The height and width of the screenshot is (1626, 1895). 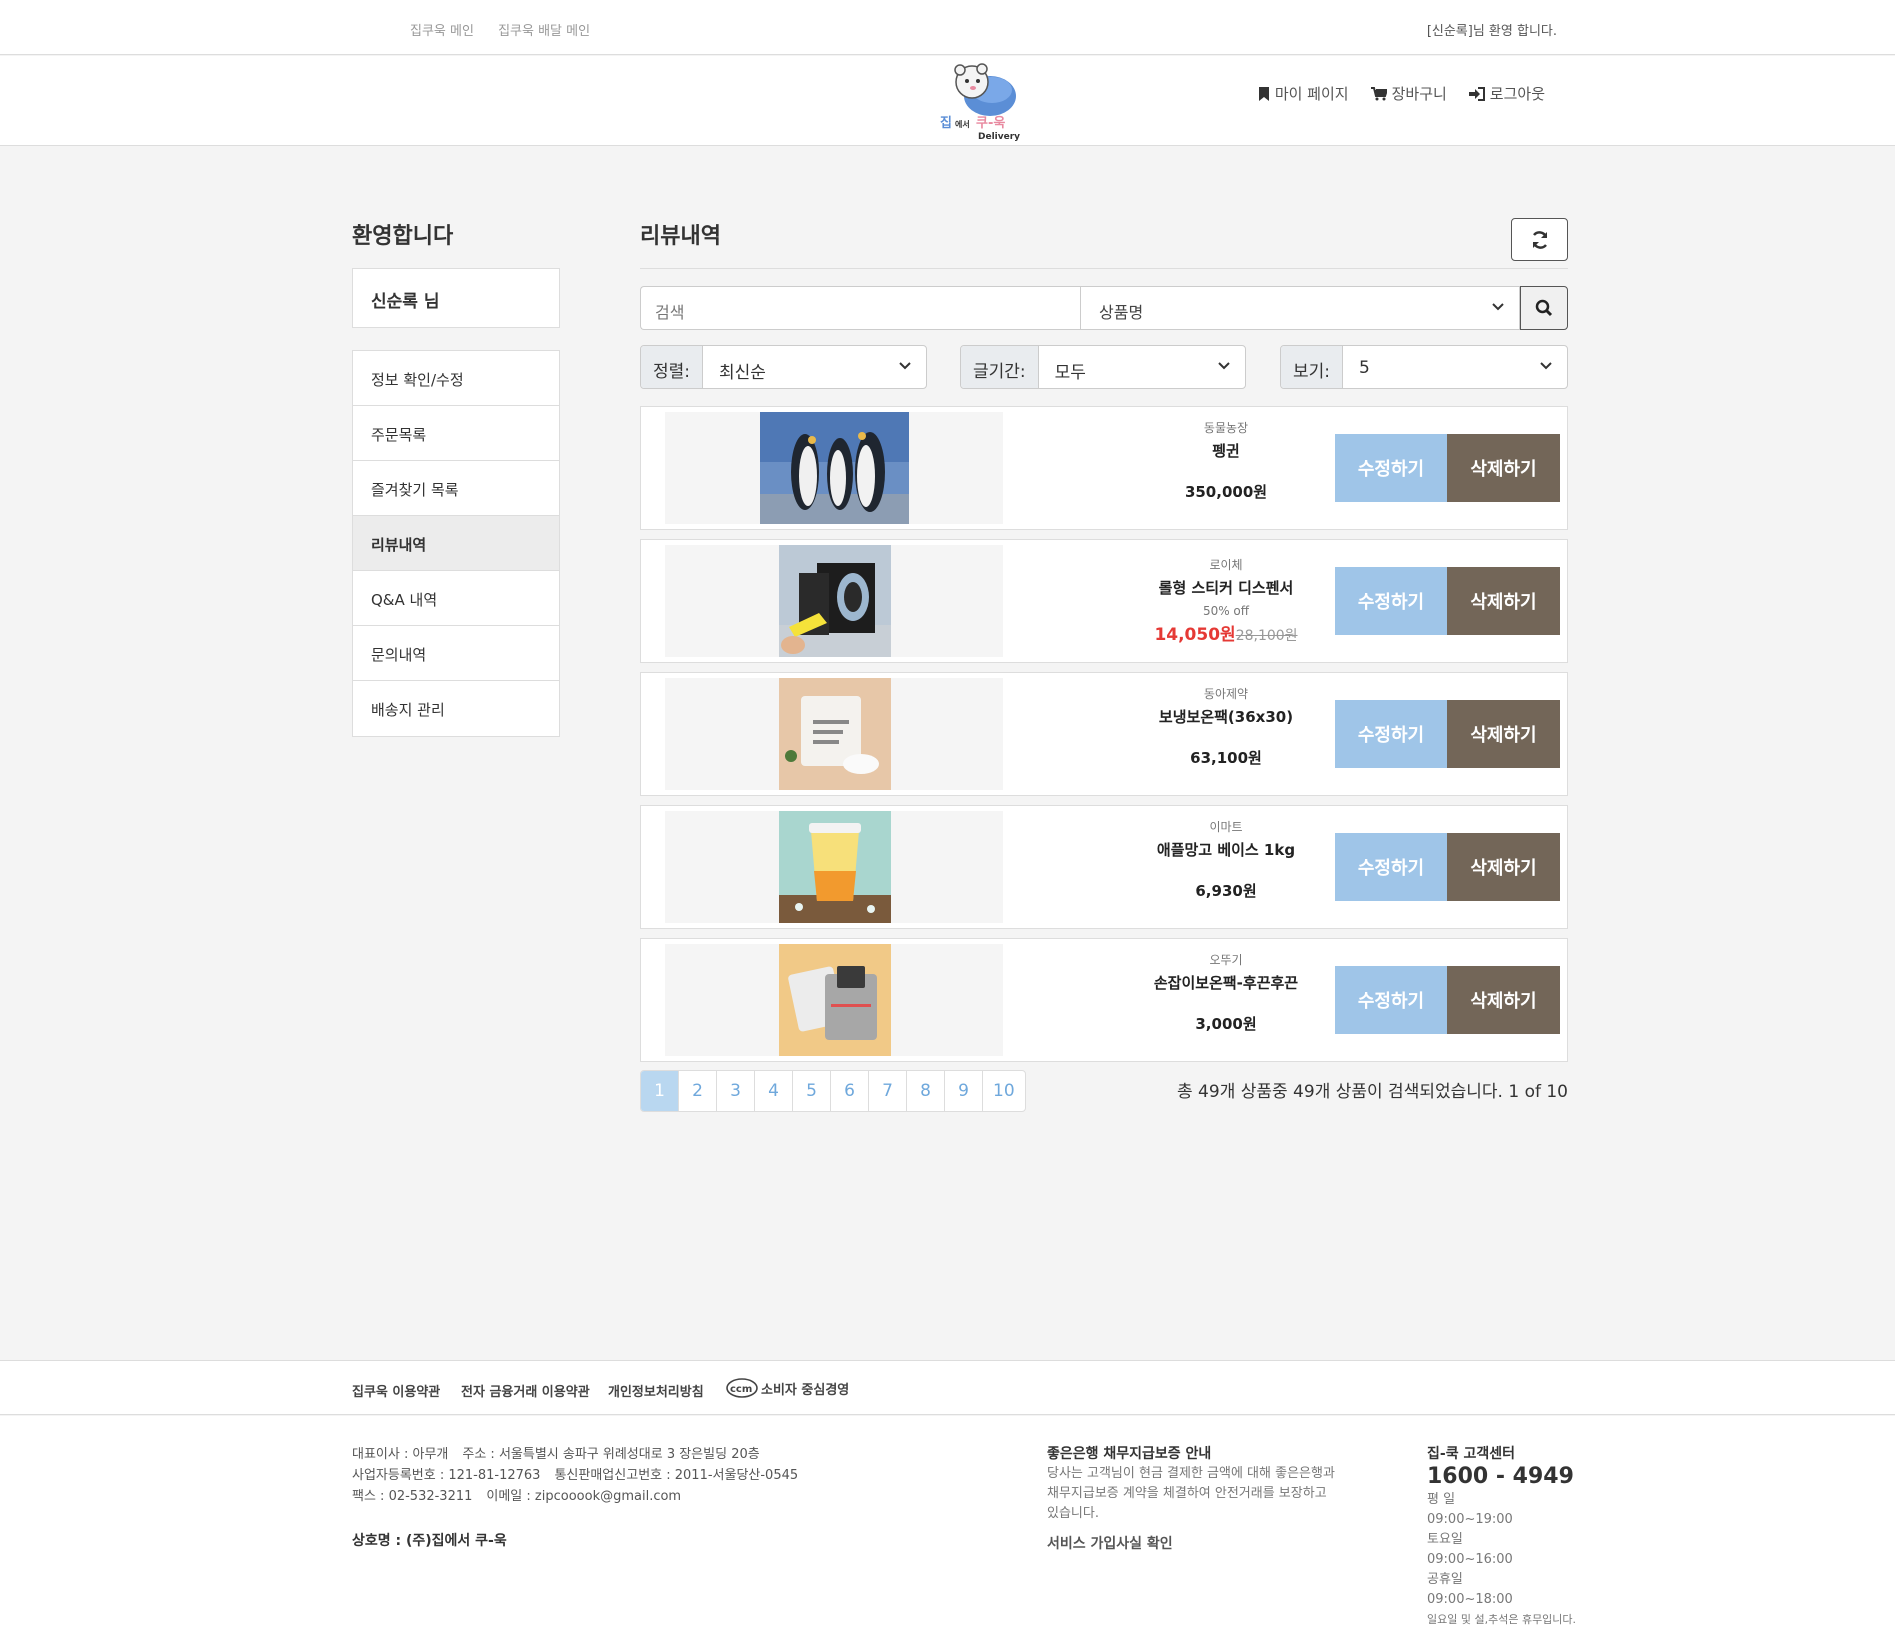 I want to click on search-bar: 검색 상품명, so click(x=1104, y=308).